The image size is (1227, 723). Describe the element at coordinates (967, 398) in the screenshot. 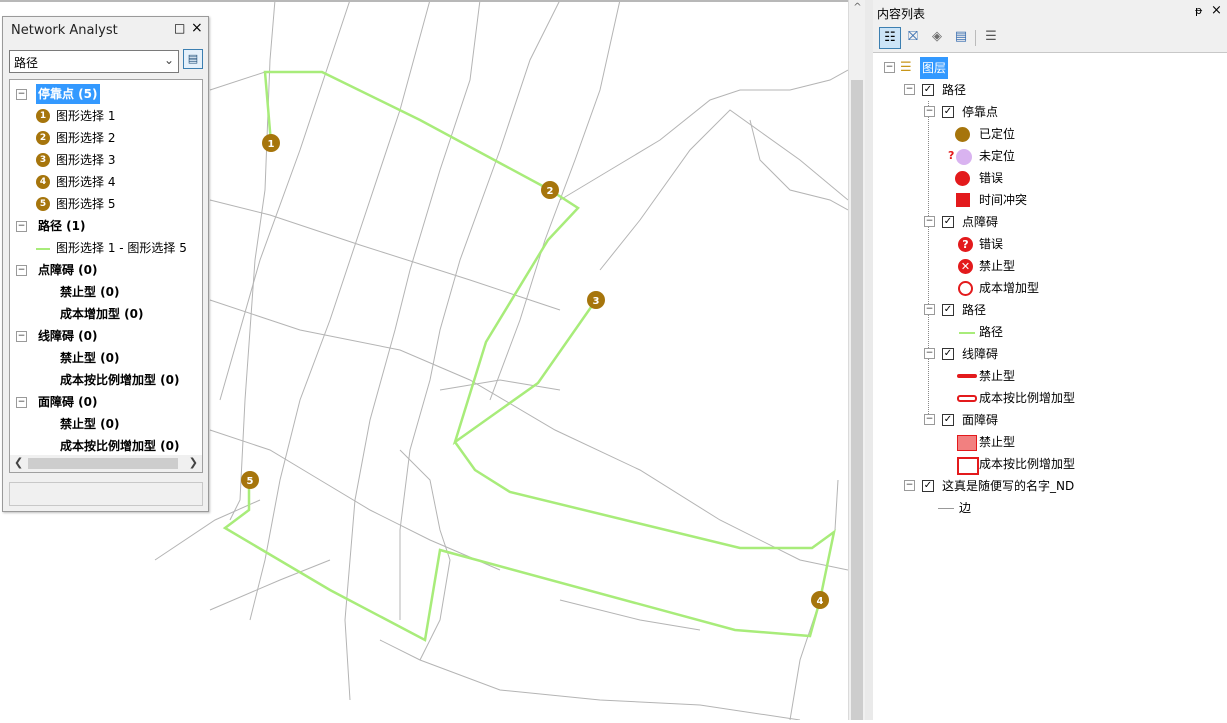

I see `scaled-cost-line-icon` at that location.